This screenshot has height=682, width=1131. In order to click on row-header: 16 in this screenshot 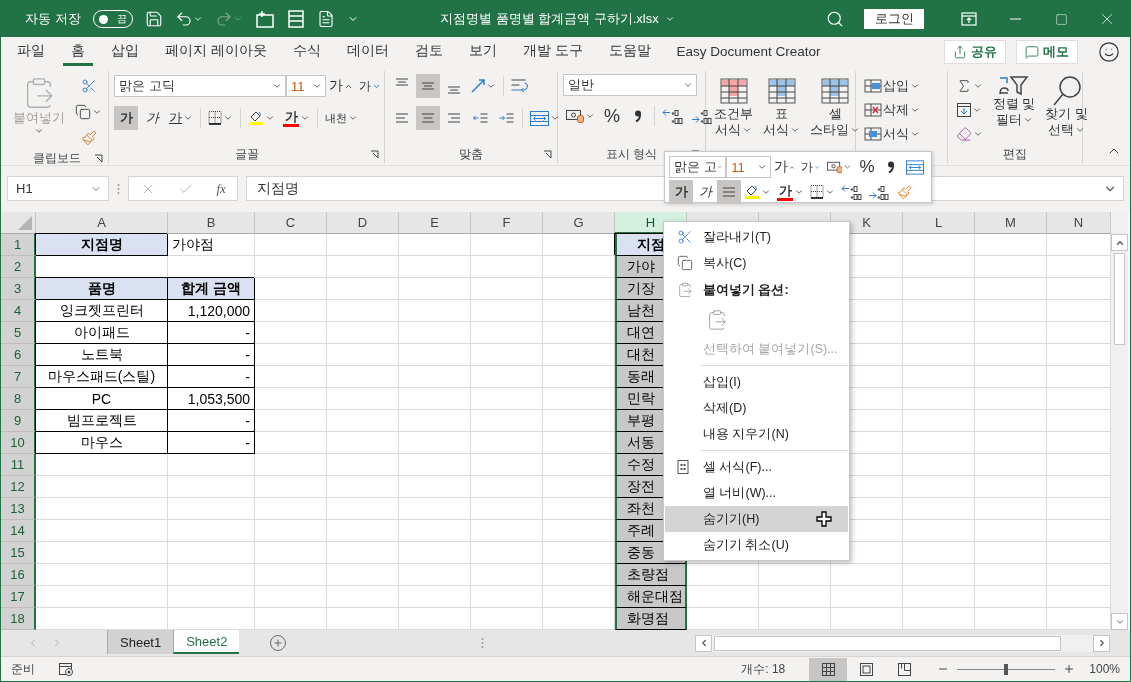, I will do `click(18, 575)`.